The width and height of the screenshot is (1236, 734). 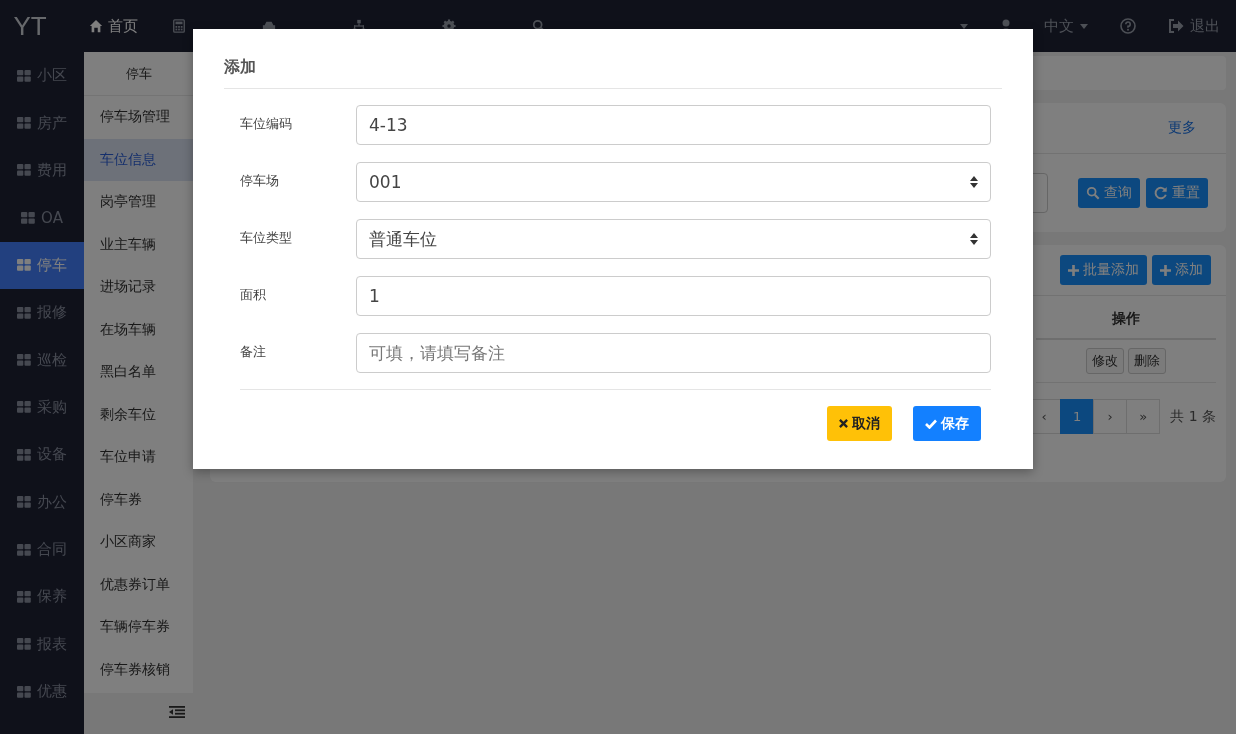 I want to click on field-label: 车位编码, so click(x=266, y=124).